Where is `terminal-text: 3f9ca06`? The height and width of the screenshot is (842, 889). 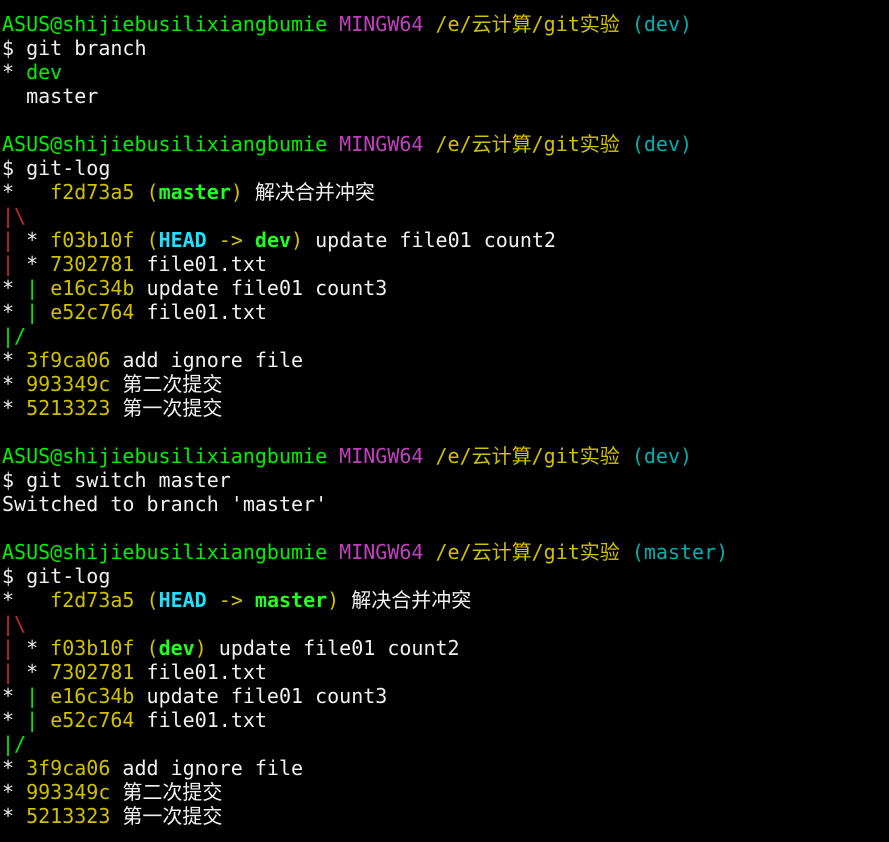
terminal-text: 3f9ca06 is located at coordinates (68, 768).